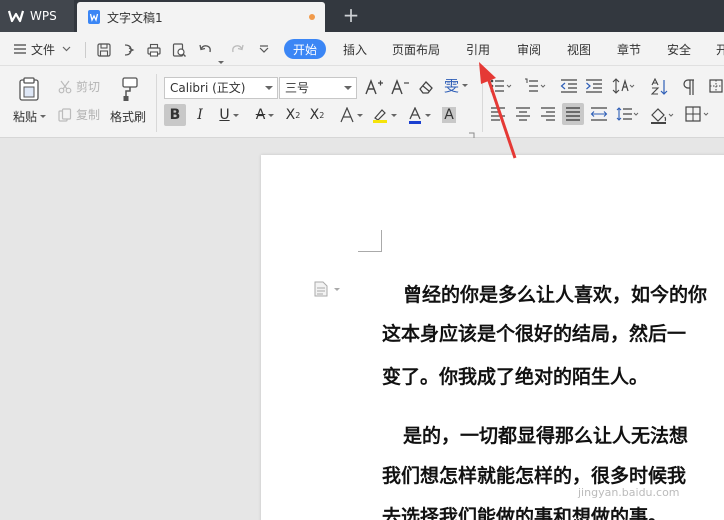 The height and width of the screenshot is (520, 724). I want to click on highlight-color-button, so click(384, 115).